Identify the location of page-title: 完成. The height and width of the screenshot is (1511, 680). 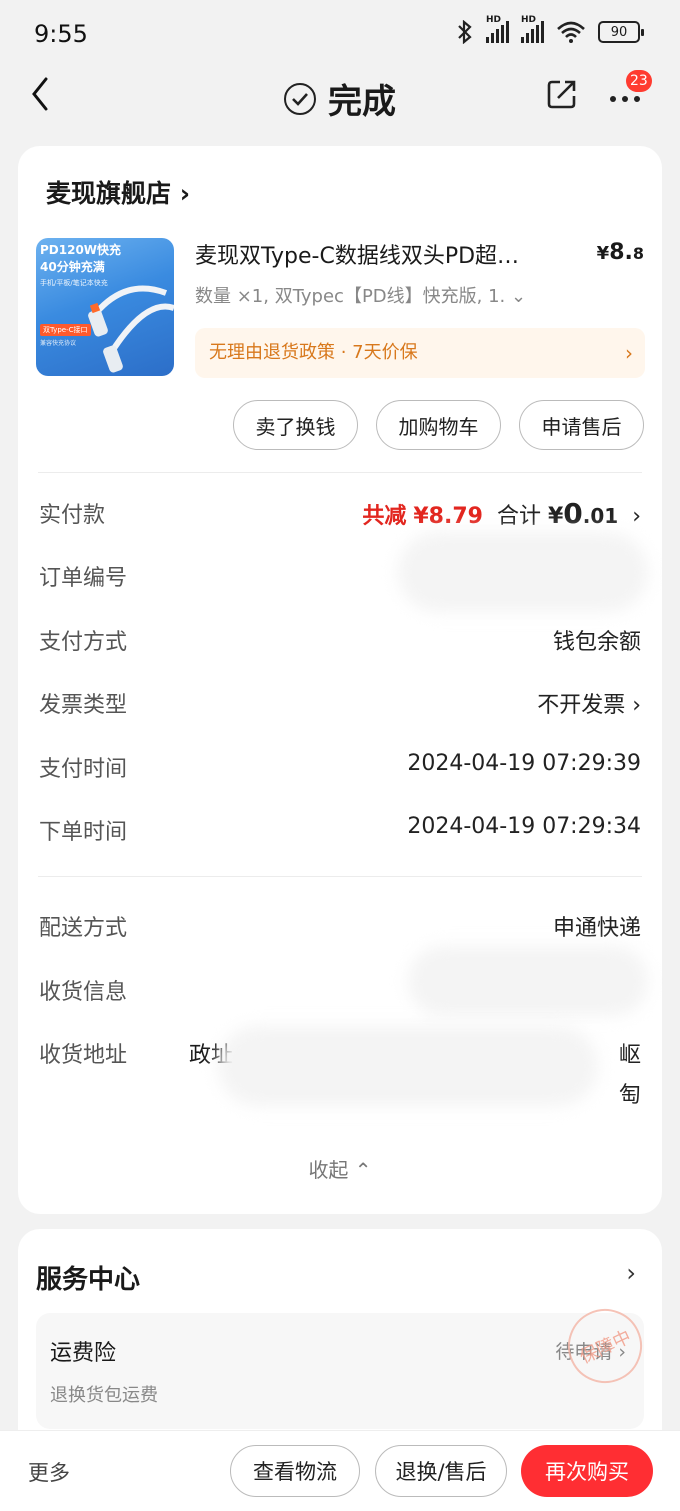
(362, 102).